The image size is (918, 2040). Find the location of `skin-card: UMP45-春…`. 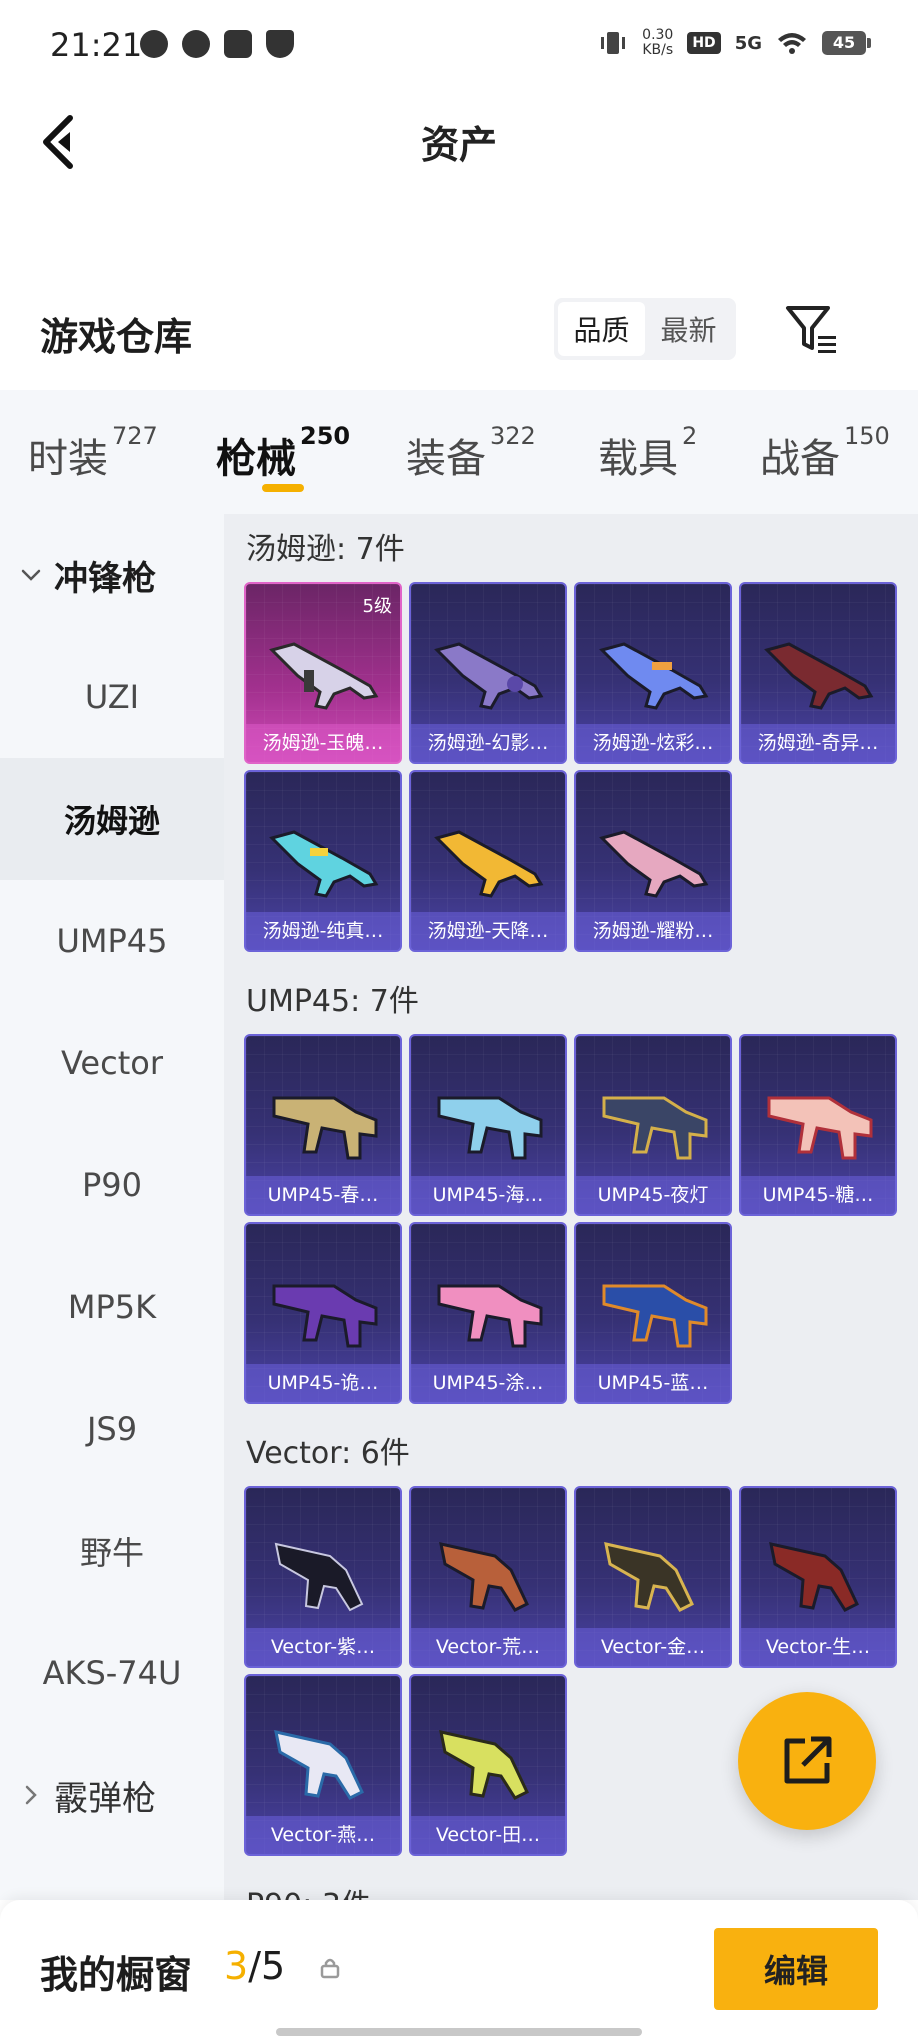

skin-card: UMP45-春… is located at coordinates (323, 1125).